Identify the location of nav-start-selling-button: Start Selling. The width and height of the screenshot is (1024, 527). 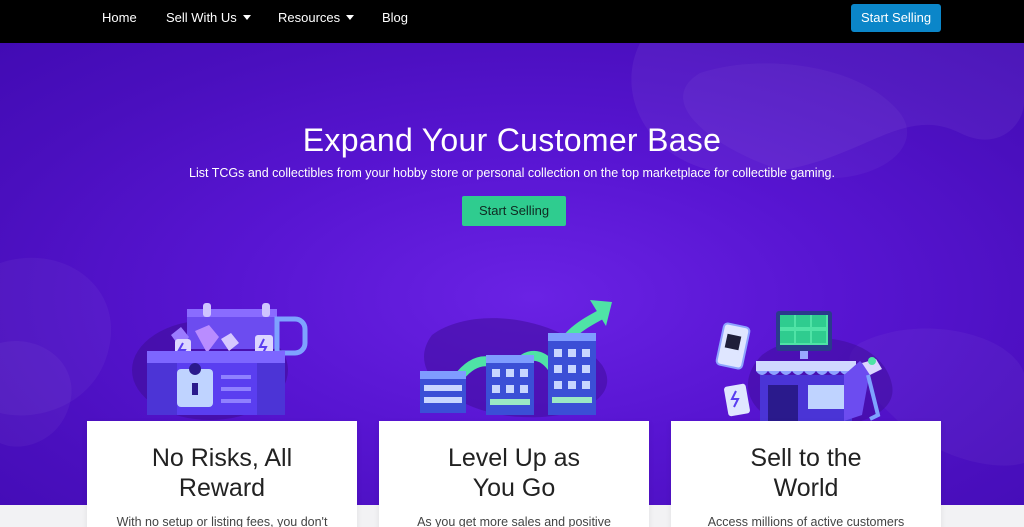
(896, 18).